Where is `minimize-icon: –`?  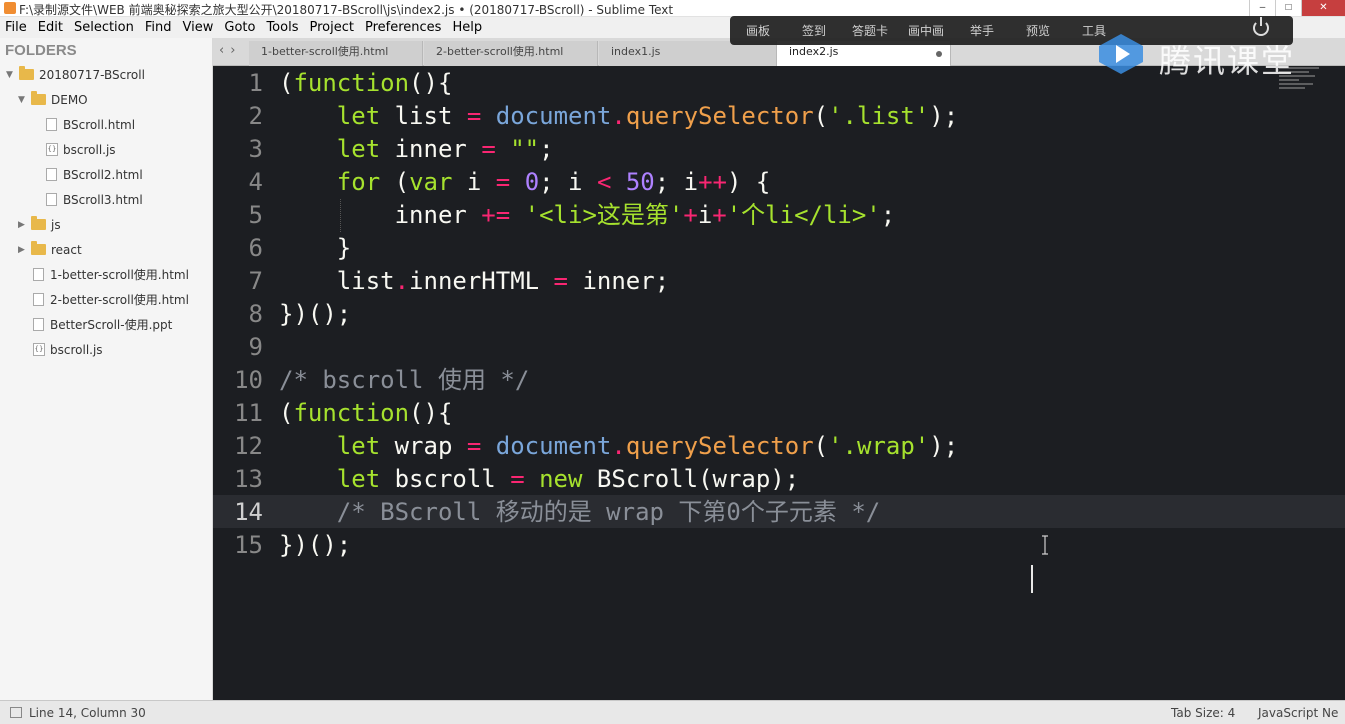 minimize-icon: – is located at coordinates (1262, 8).